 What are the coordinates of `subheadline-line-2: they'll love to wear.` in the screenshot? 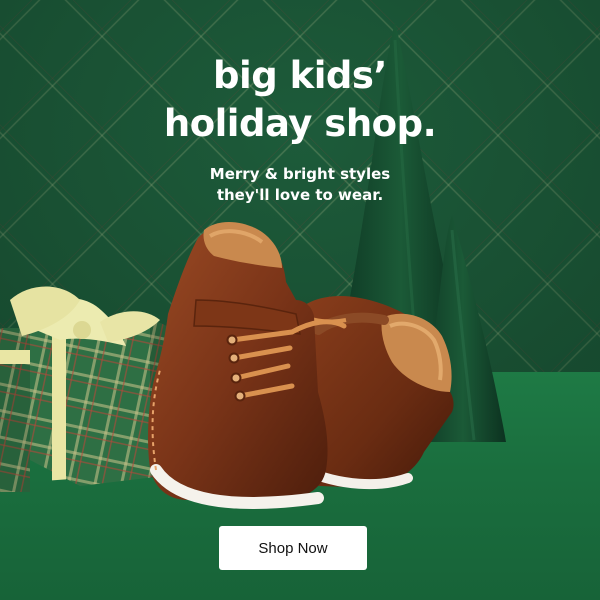 It's located at (300, 195).